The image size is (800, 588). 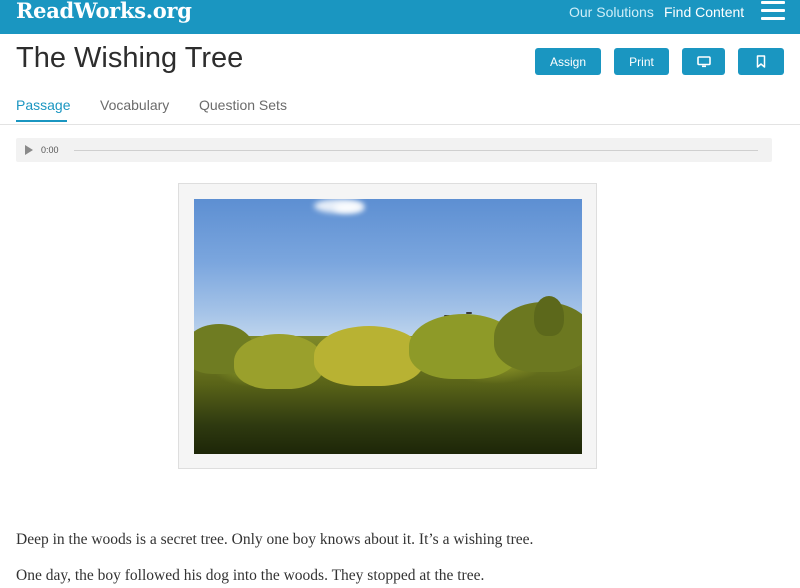 What do you see at coordinates (400, 124) in the screenshot?
I see `tabs-divider` at bounding box center [400, 124].